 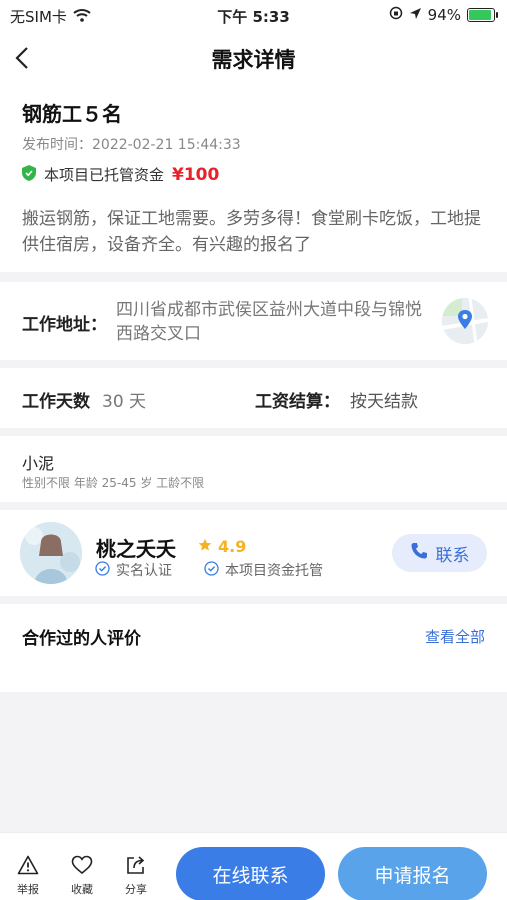 I want to click on real-name-verified: 实名认证, so click(x=133, y=570).